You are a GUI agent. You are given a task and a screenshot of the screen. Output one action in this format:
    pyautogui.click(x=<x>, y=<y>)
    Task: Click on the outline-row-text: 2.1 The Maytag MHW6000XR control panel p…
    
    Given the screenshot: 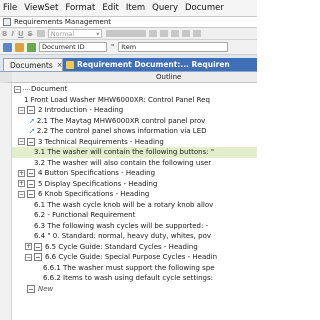 What is the action you would take?
    pyautogui.click(x=121, y=120)
    